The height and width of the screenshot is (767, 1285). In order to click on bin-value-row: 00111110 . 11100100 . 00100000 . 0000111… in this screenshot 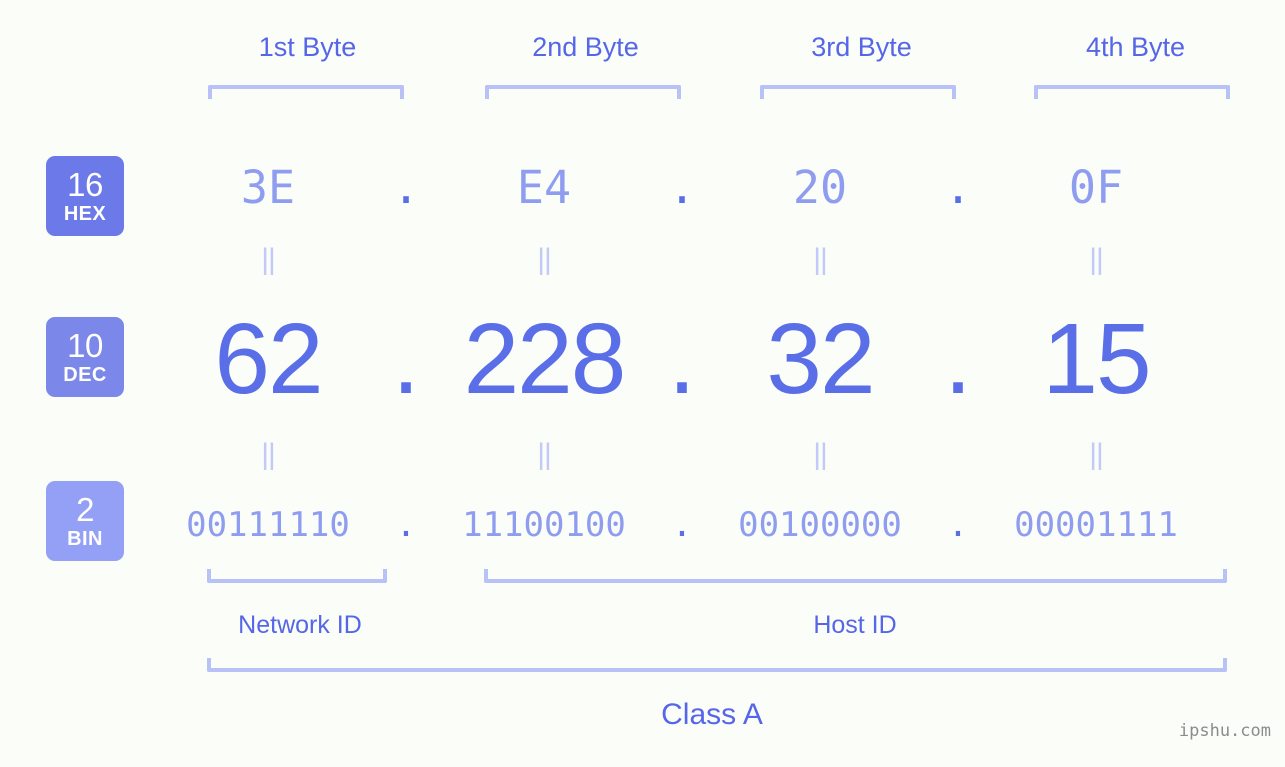, I will do `click(700, 524)`.